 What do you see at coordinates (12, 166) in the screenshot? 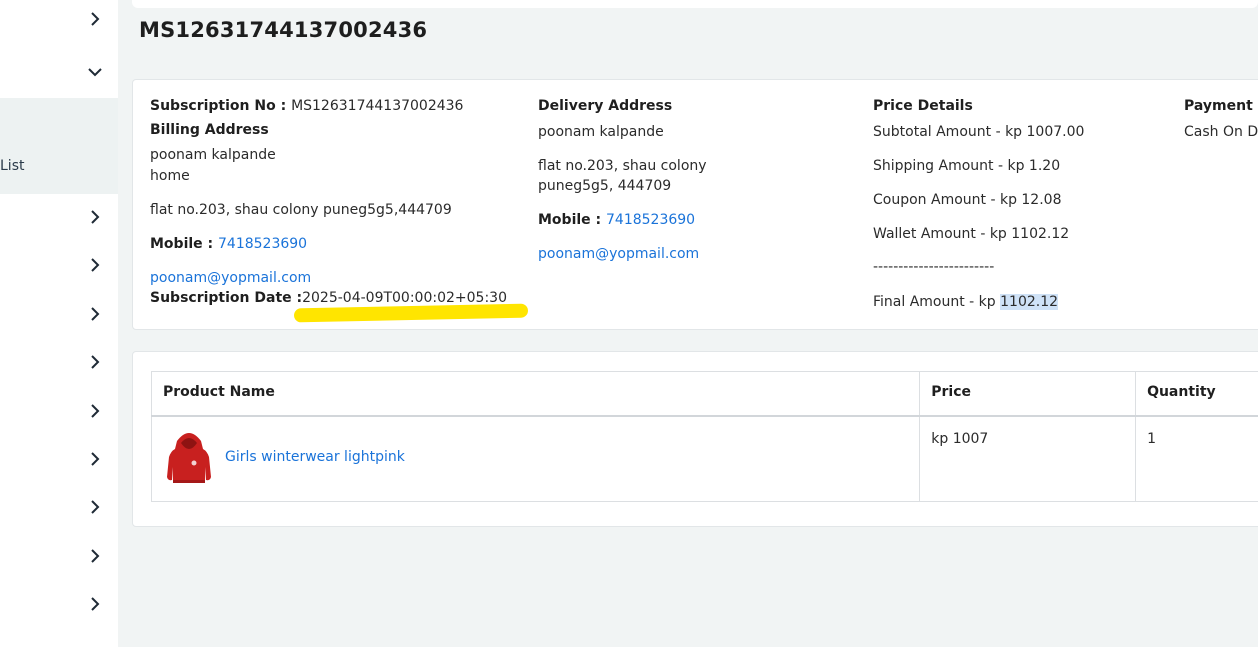
I see `sidebar-item-label: List` at bounding box center [12, 166].